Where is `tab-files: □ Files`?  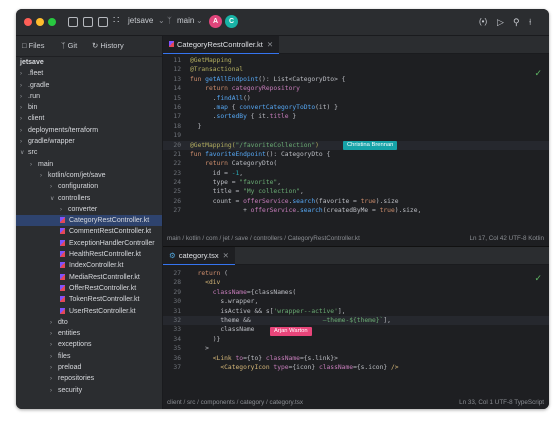 tab-files: □ Files is located at coordinates (33, 45).